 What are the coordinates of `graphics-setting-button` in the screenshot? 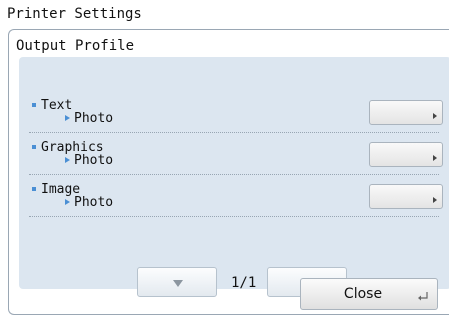 It's located at (406, 154).